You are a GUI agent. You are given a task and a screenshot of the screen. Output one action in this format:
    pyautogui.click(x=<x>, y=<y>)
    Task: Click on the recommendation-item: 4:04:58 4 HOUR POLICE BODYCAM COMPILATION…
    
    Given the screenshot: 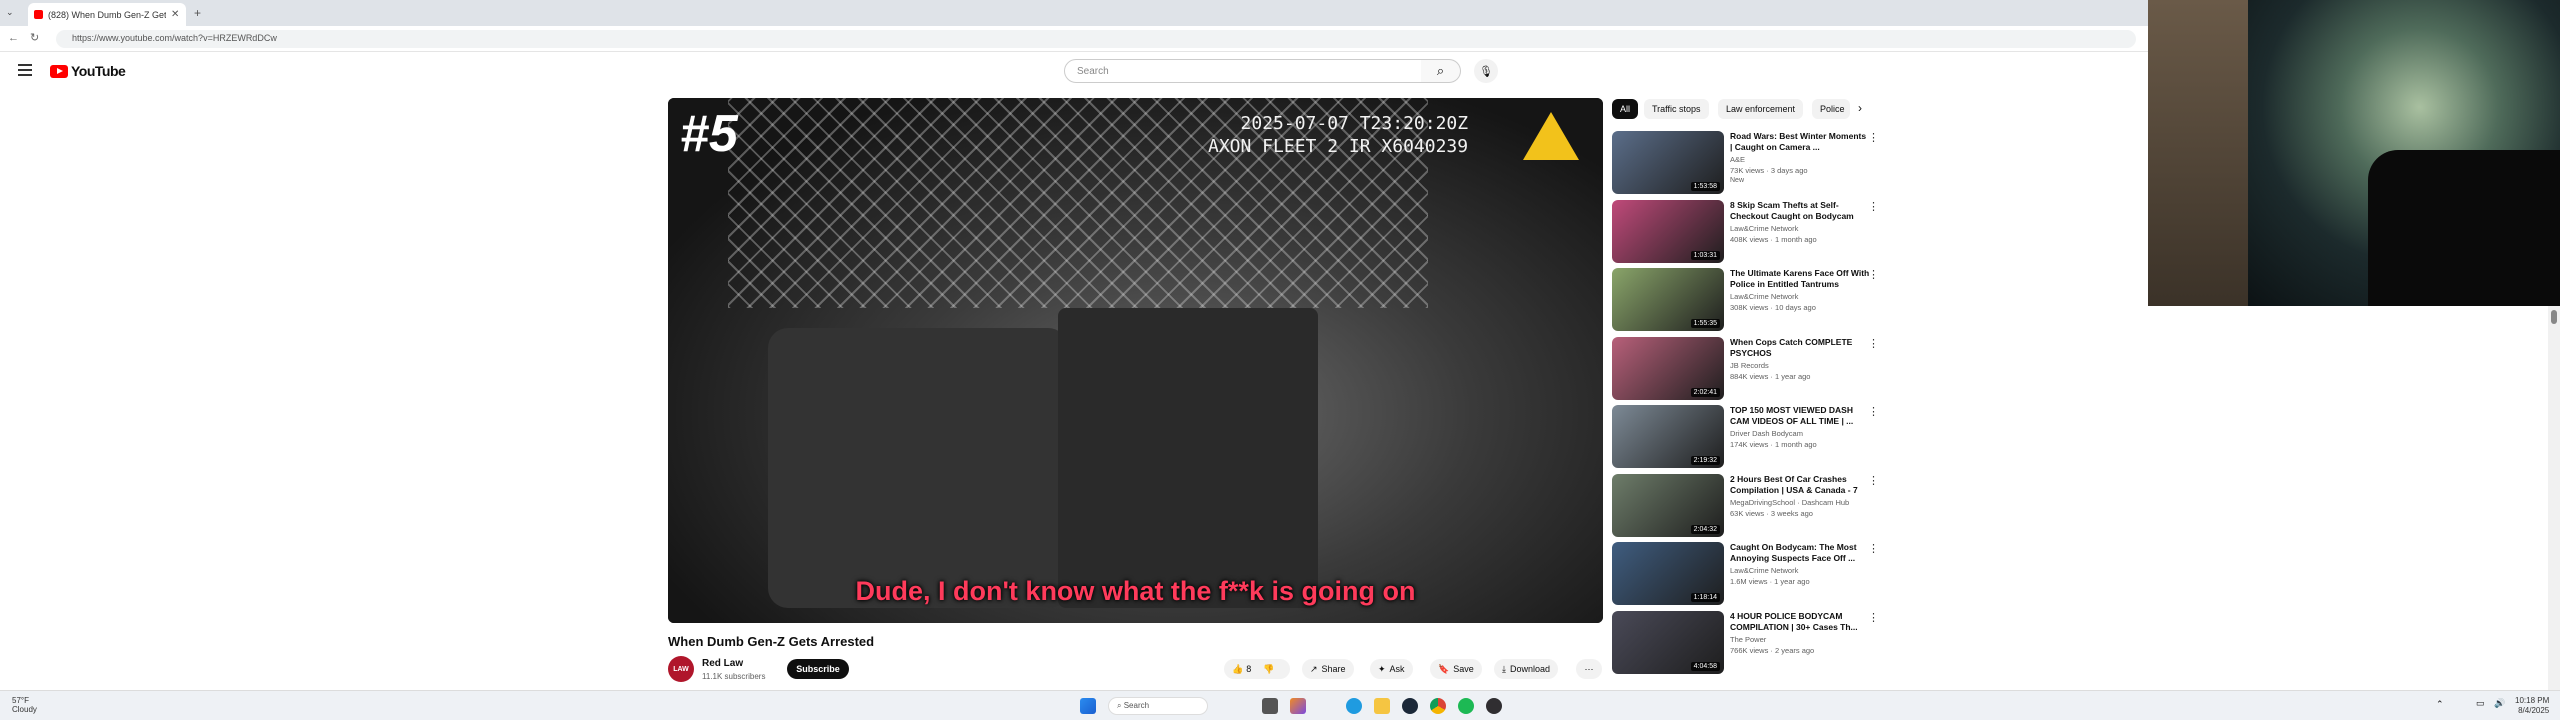 What is the action you would take?
    pyautogui.click(x=1747, y=642)
    